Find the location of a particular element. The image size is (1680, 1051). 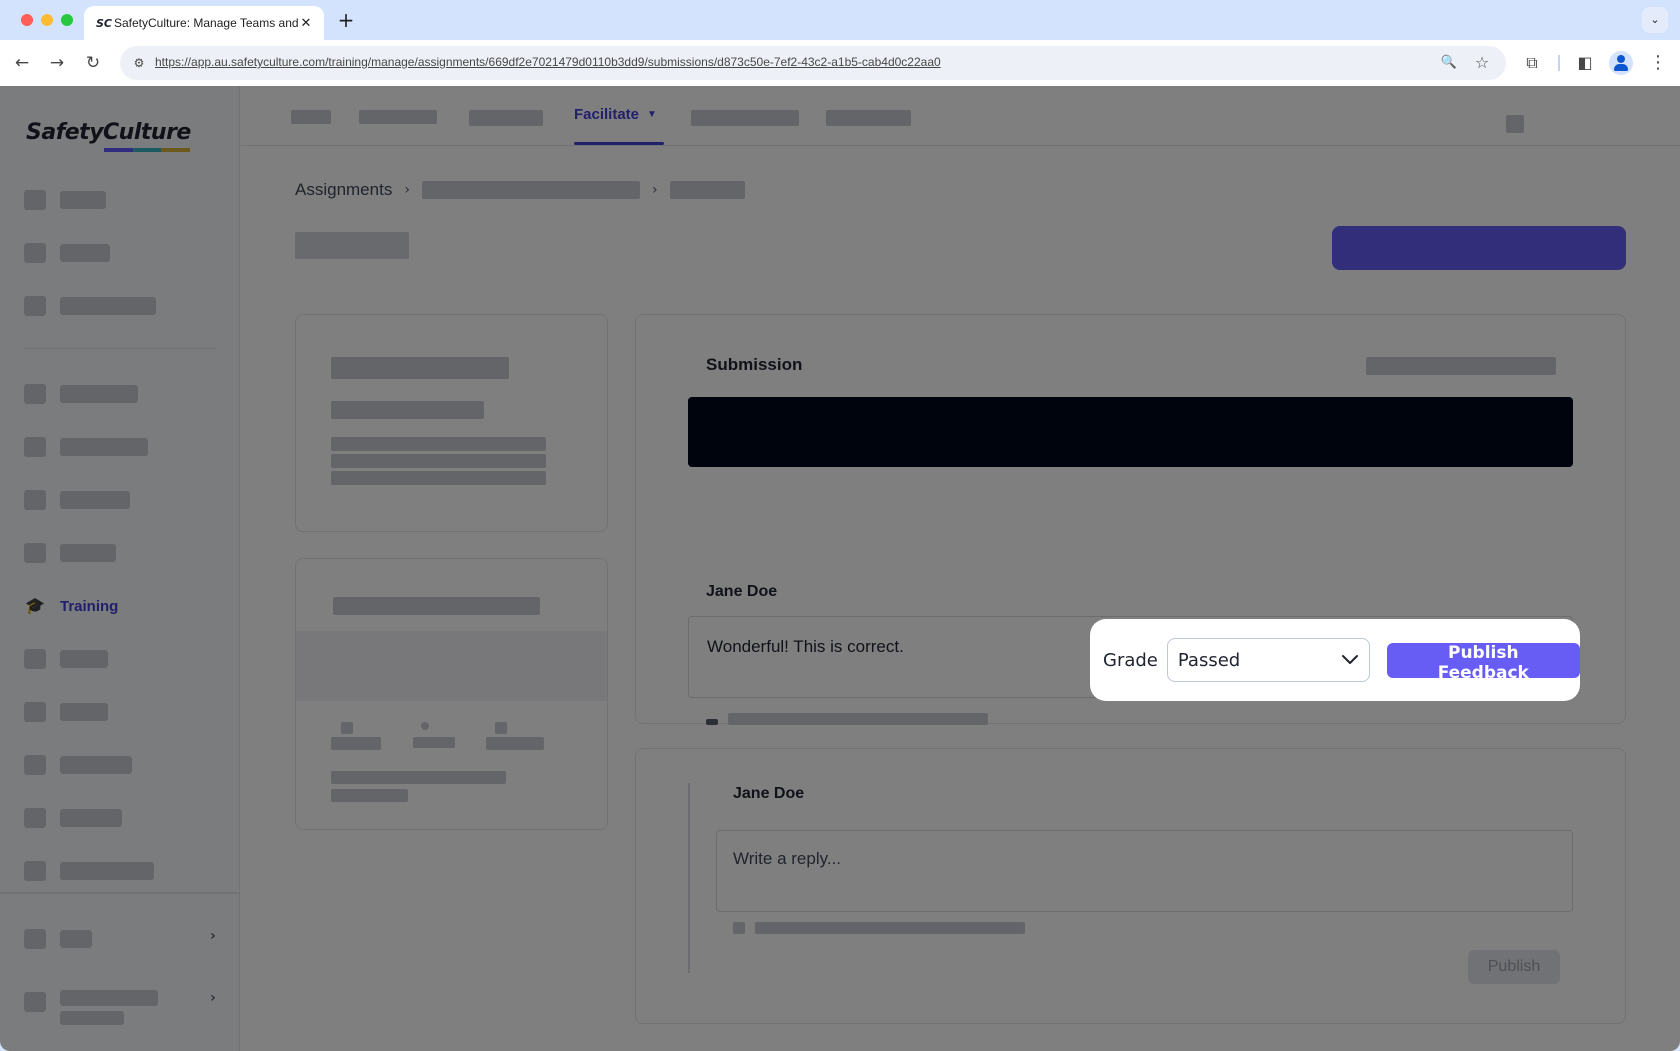

safetyculture-logo: SafetyCulture is located at coordinates (108, 132).